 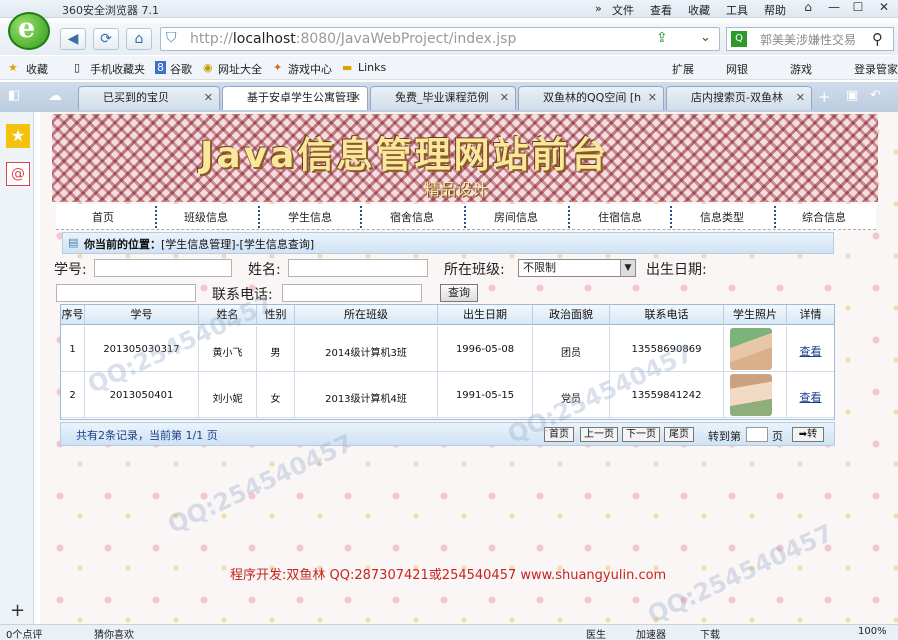 I want to click on table-cell: 13558690869, so click(x=667, y=349).